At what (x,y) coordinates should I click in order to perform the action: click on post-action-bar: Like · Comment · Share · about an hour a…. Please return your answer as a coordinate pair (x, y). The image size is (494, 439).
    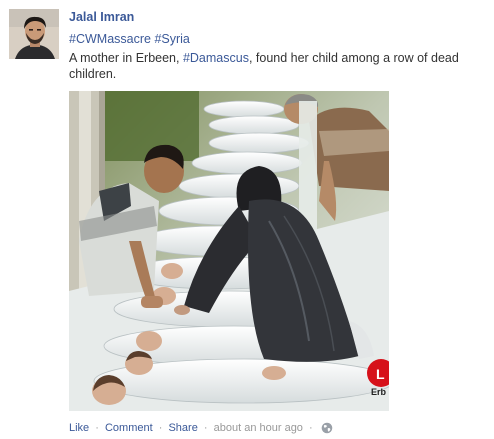
    Looking at the image, I should click on (201, 429).